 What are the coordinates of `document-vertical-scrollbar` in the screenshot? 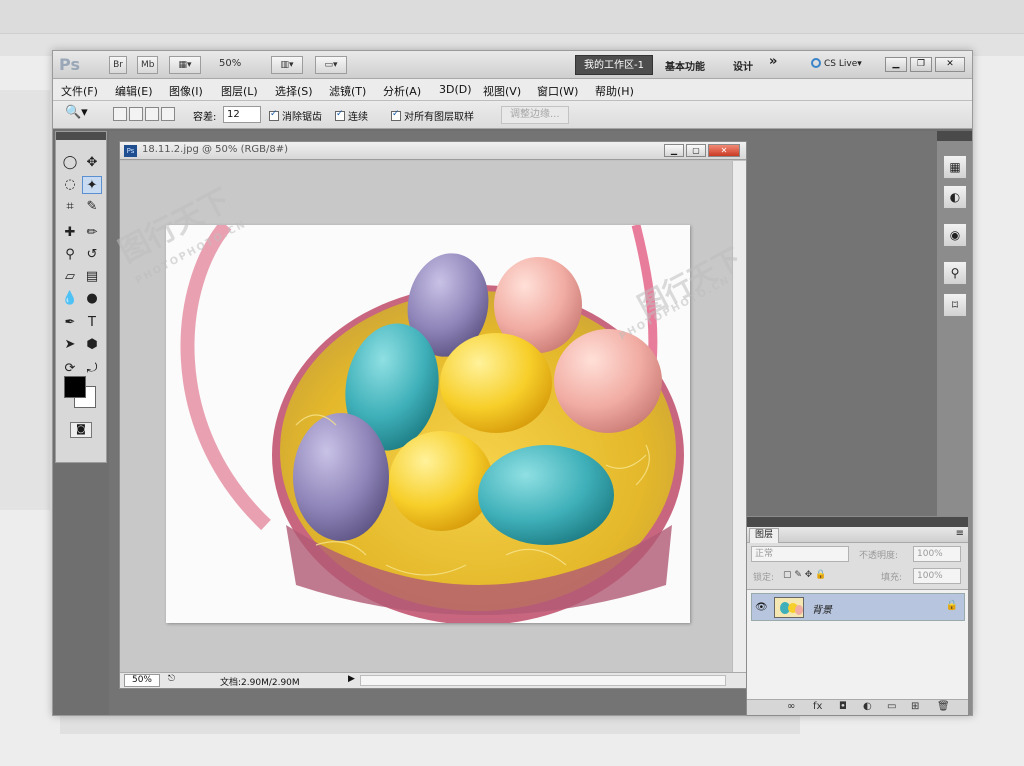 It's located at (739, 417).